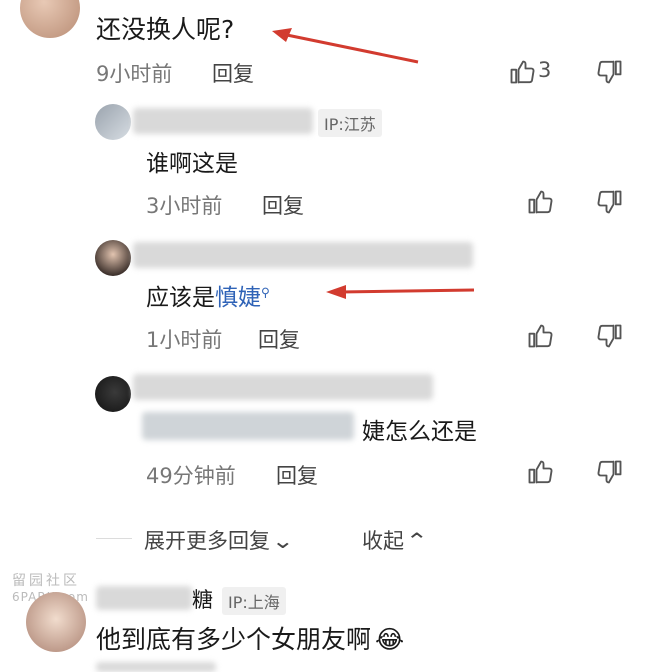  Describe the element at coordinates (417, 541) in the screenshot. I see `chevron-up-icon: ⌃` at that location.